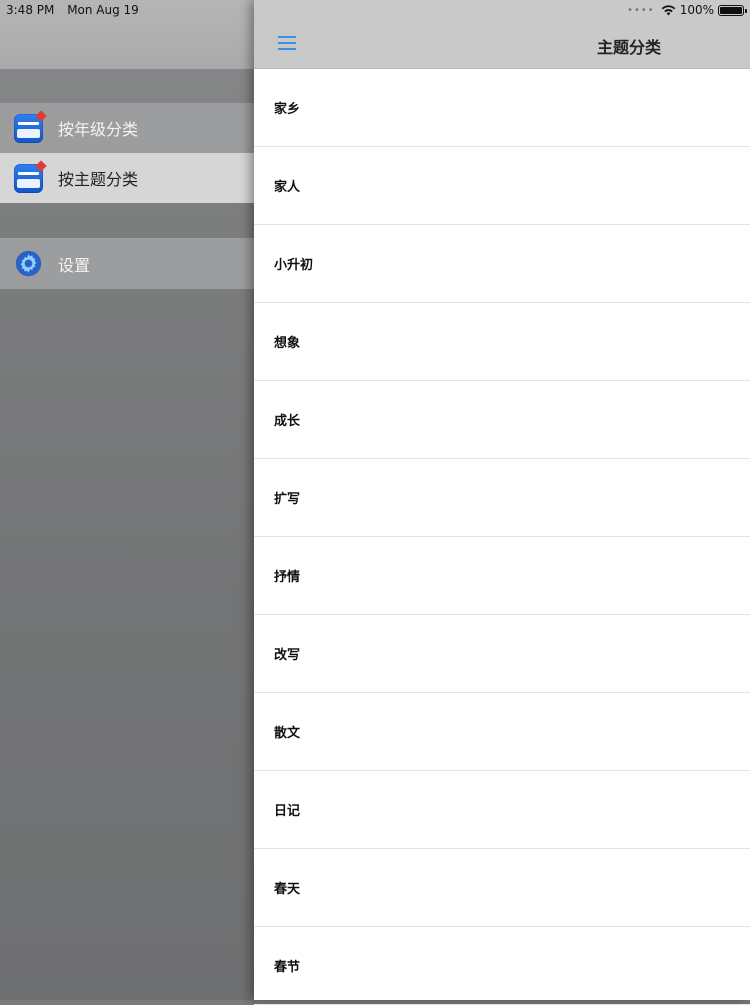 The width and height of the screenshot is (750, 1005). I want to click on list-item: 抒情, so click(502, 576).